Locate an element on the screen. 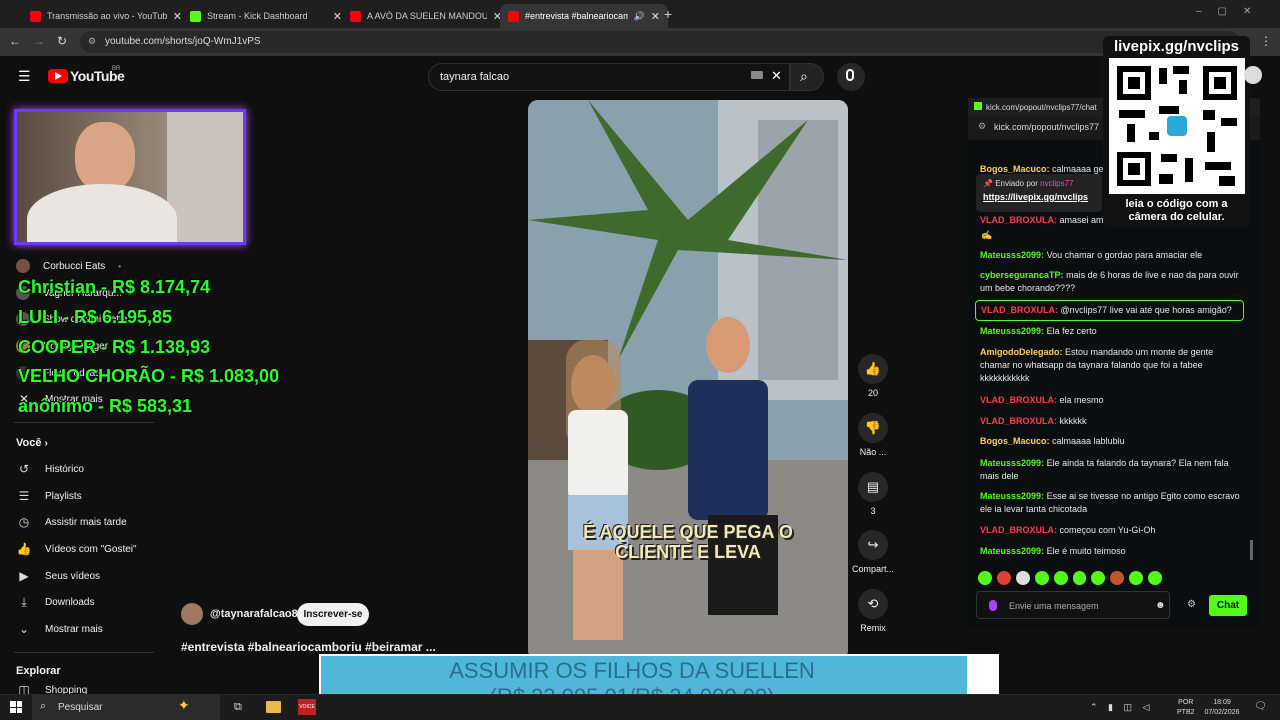 The image size is (1280, 720). chat-scrollbar is located at coordinates (1251, 550).